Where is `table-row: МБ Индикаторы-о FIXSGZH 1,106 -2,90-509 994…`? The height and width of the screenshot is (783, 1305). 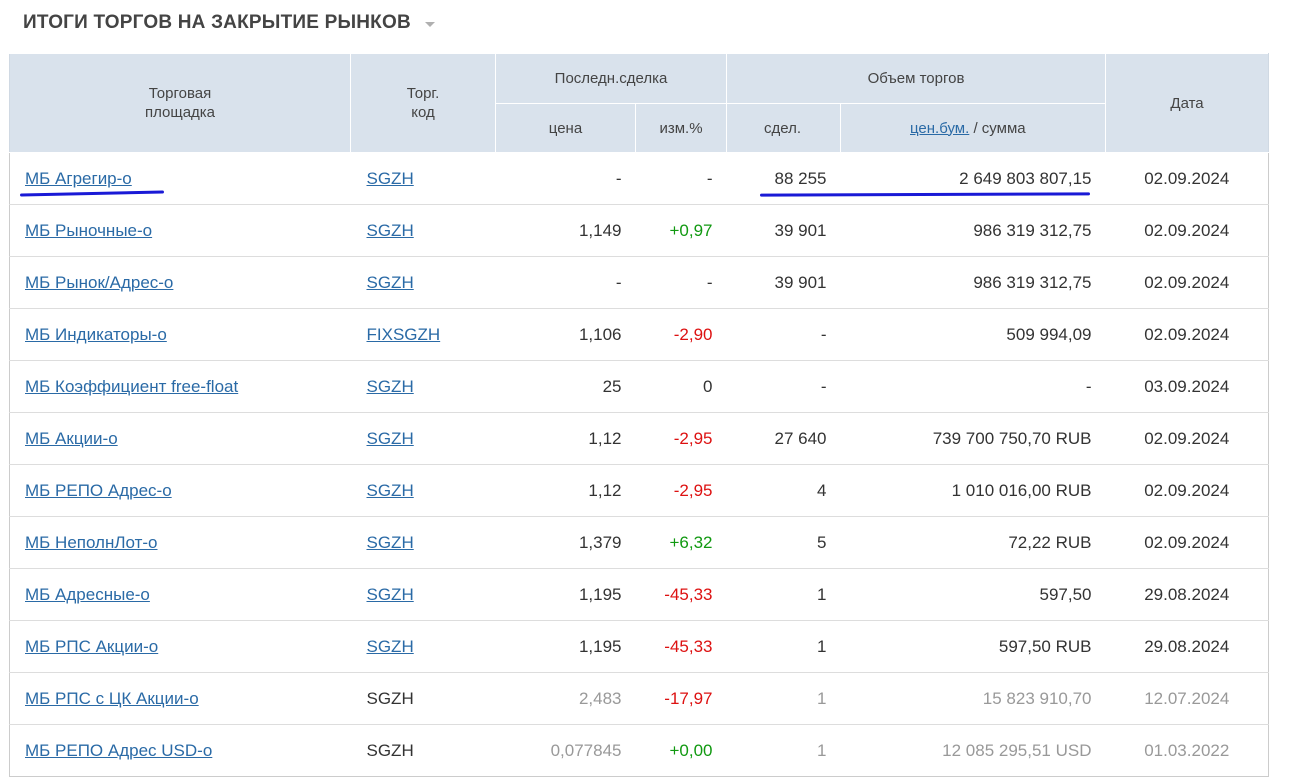
table-row: МБ Индикаторы-о FIXSGZH 1,106 -2,90-509 994… is located at coordinates (639, 334).